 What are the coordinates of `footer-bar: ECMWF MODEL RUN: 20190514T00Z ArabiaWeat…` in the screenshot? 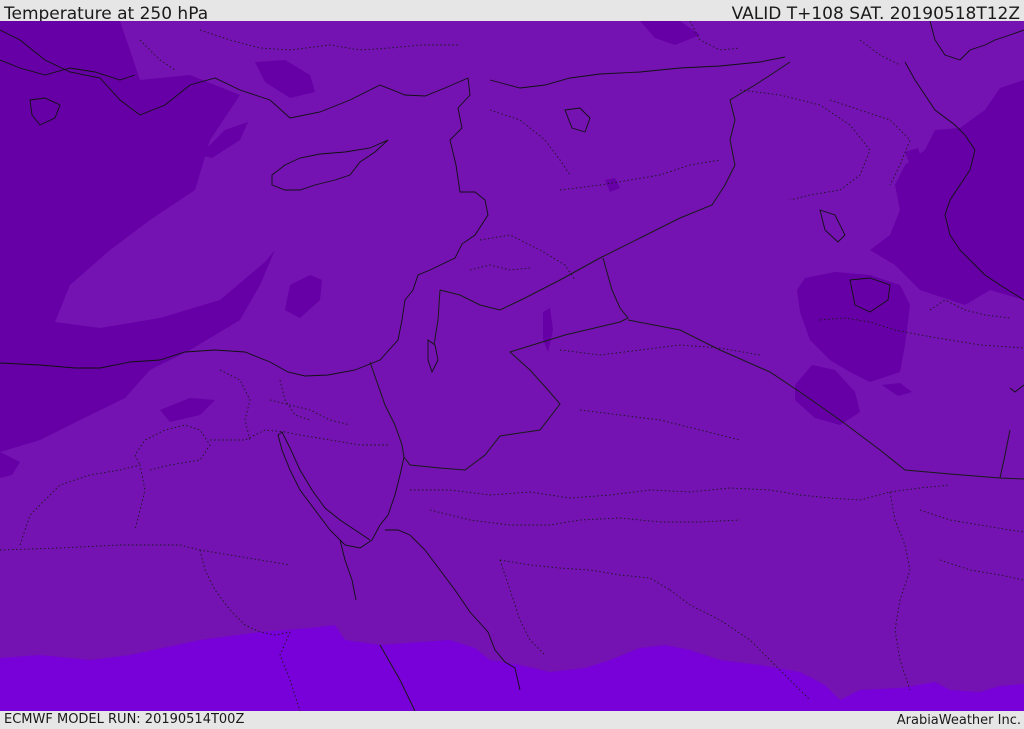 It's located at (512, 720).